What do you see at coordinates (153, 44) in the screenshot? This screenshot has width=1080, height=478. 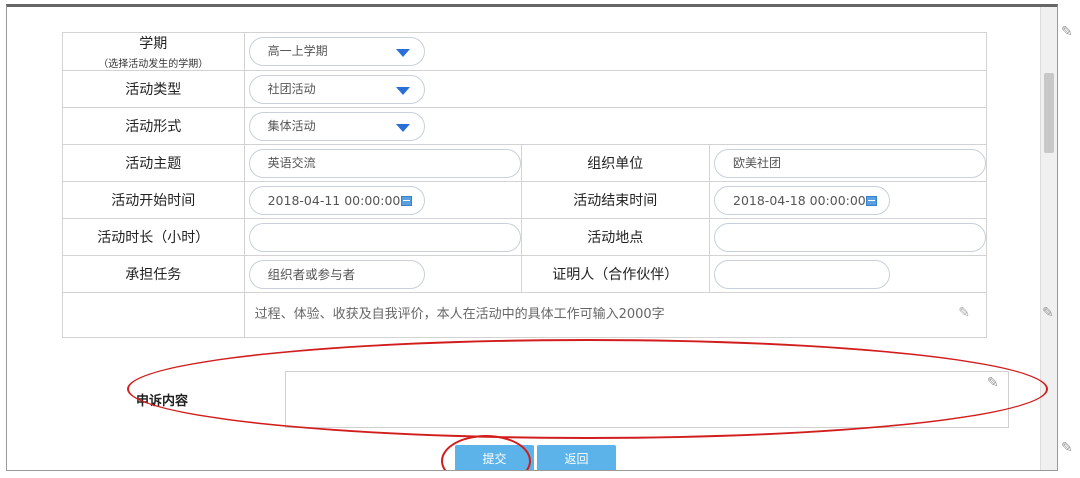 I see `semester-label: 学期` at bounding box center [153, 44].